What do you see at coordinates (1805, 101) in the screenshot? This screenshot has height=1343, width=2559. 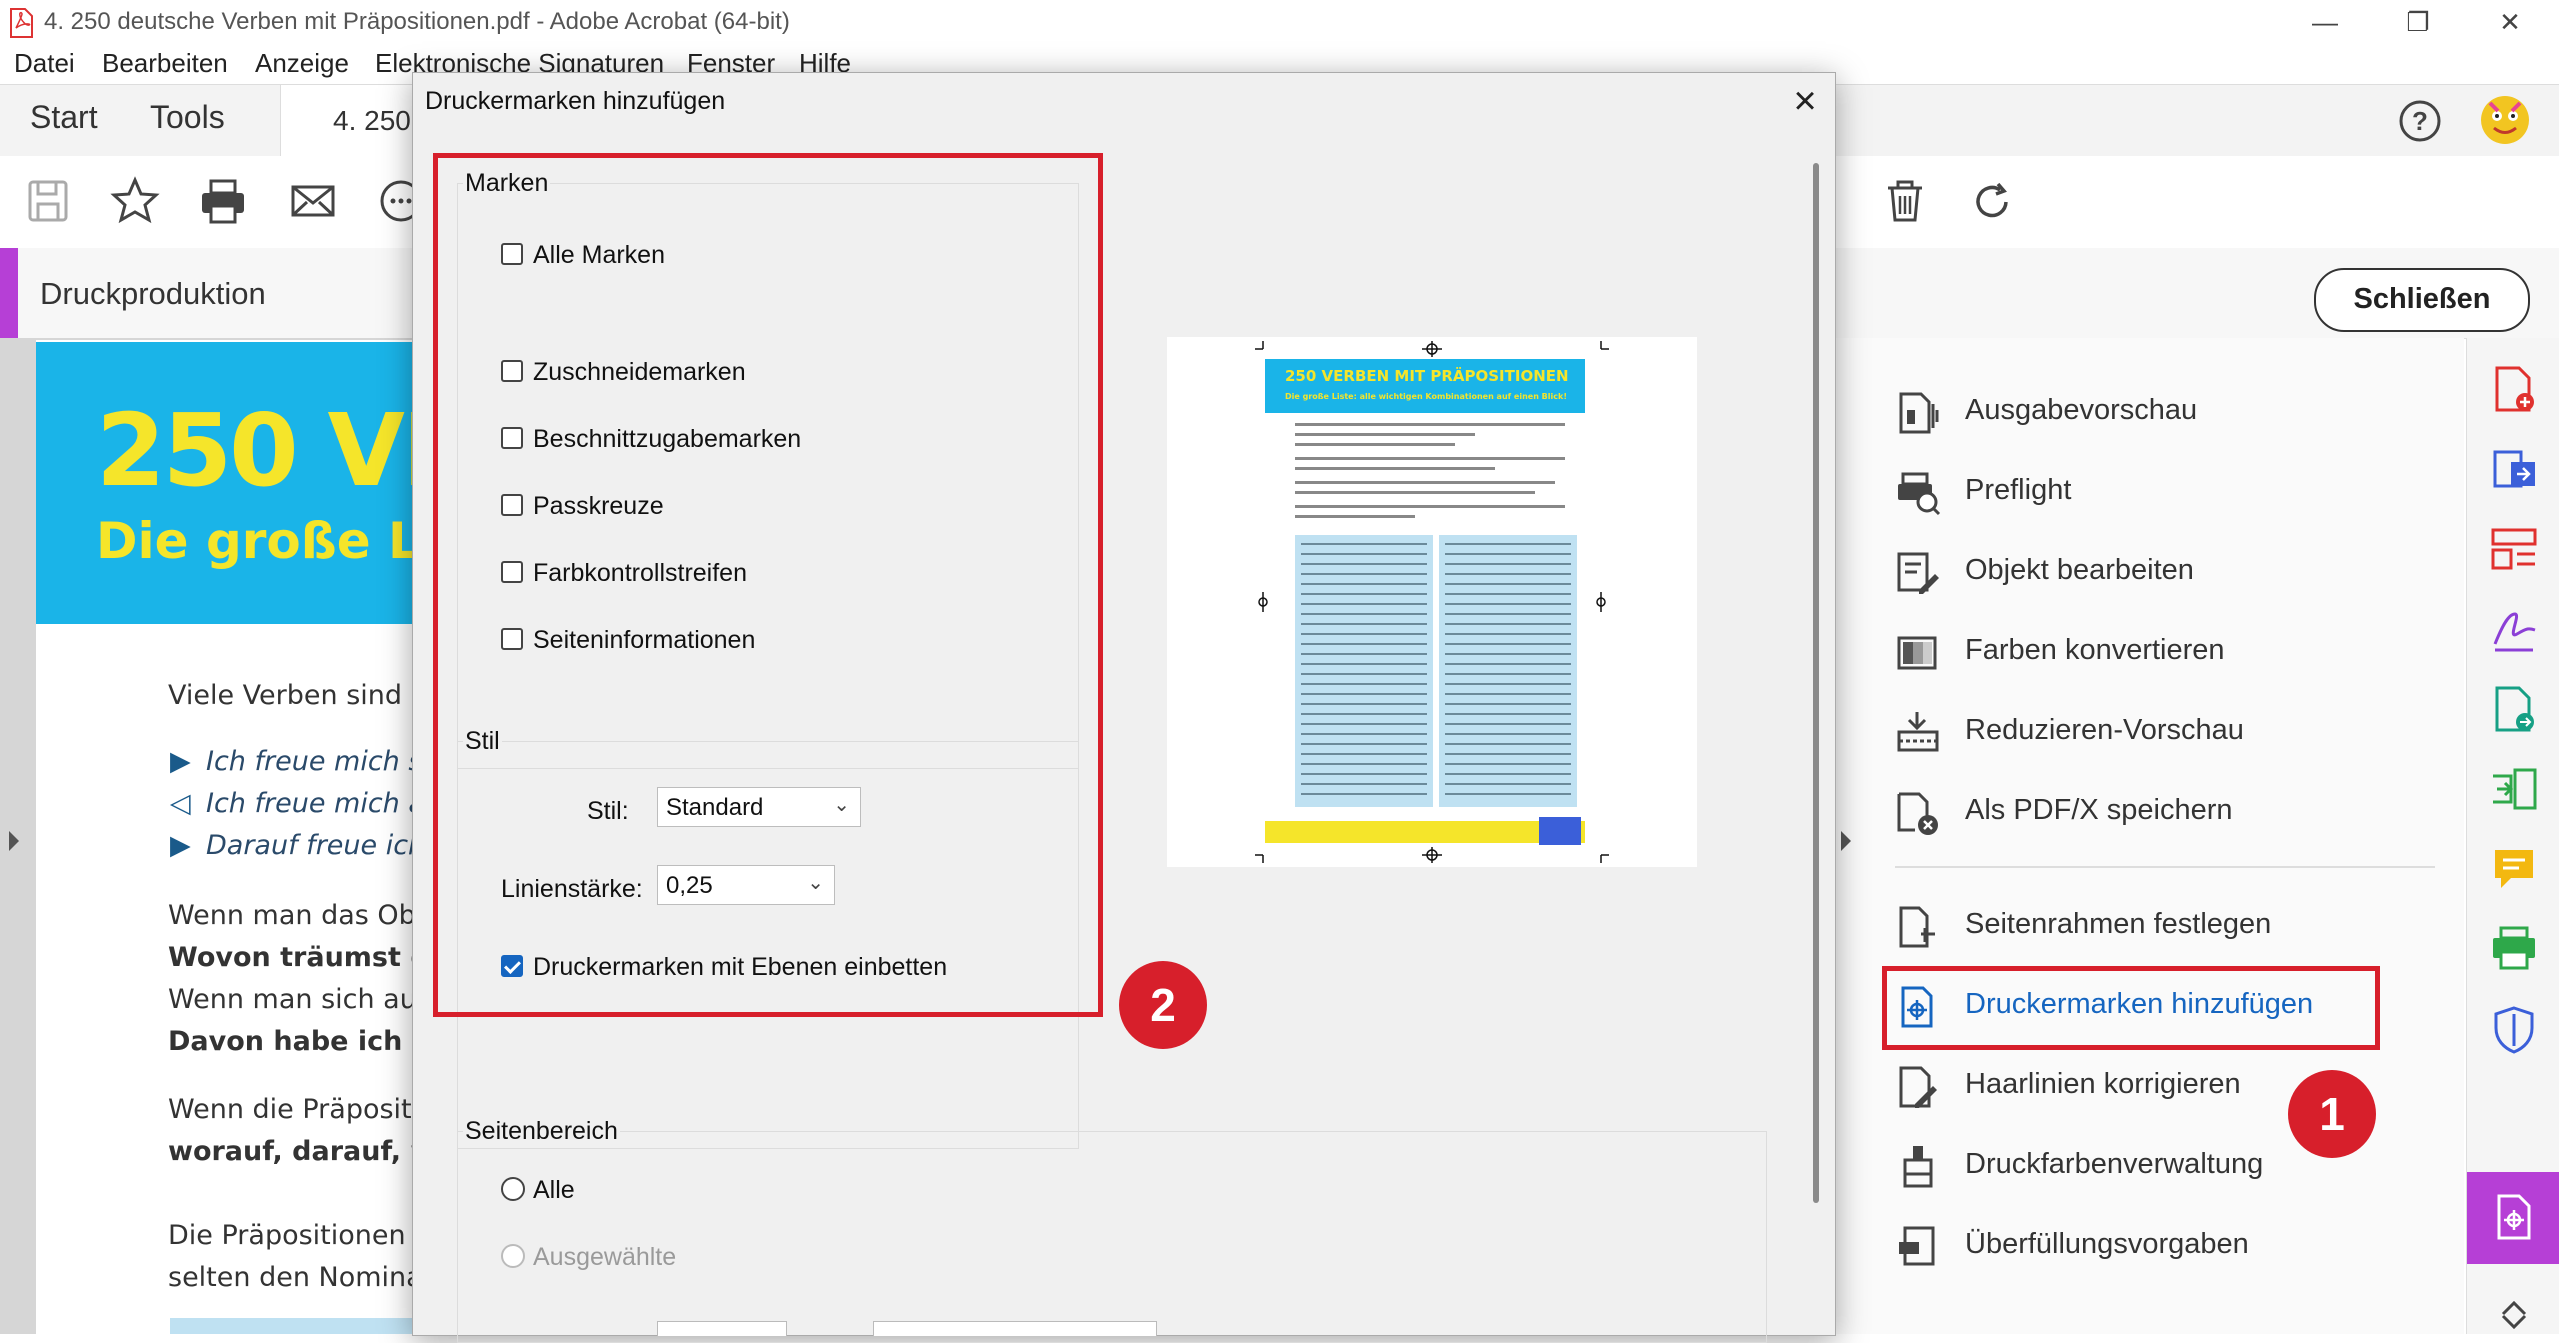 I see `dialog-close-button: ×` at bounding box center [1805, 101].